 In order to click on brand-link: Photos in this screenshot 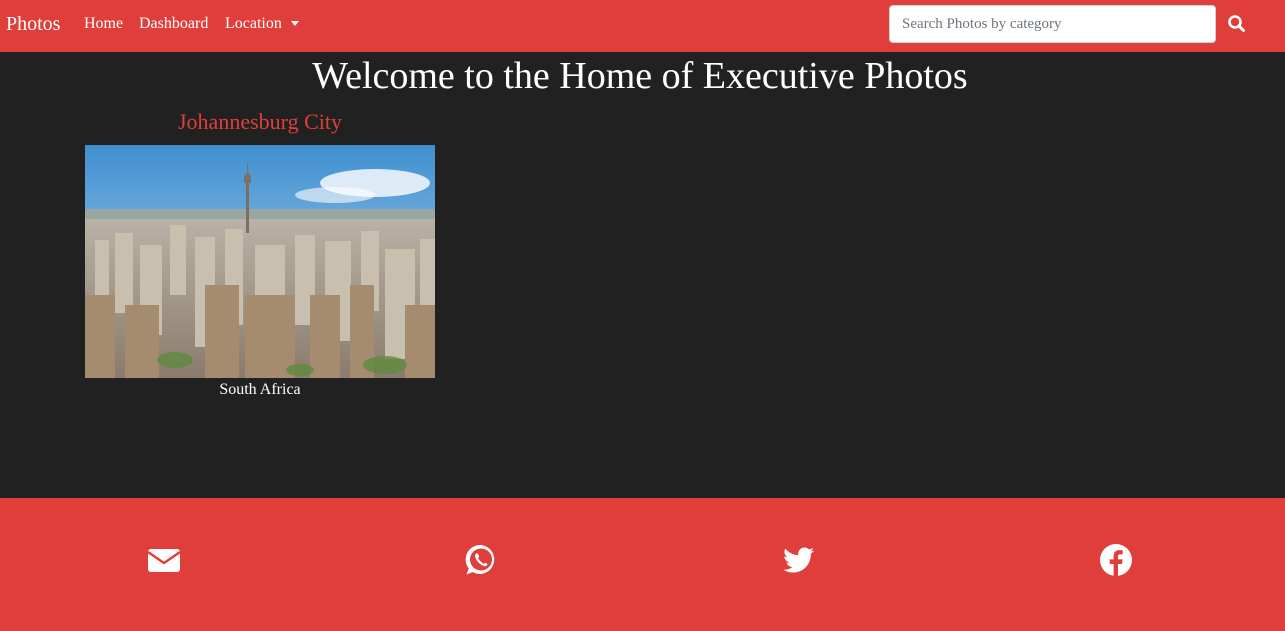, I will do `click(33, 24)`.